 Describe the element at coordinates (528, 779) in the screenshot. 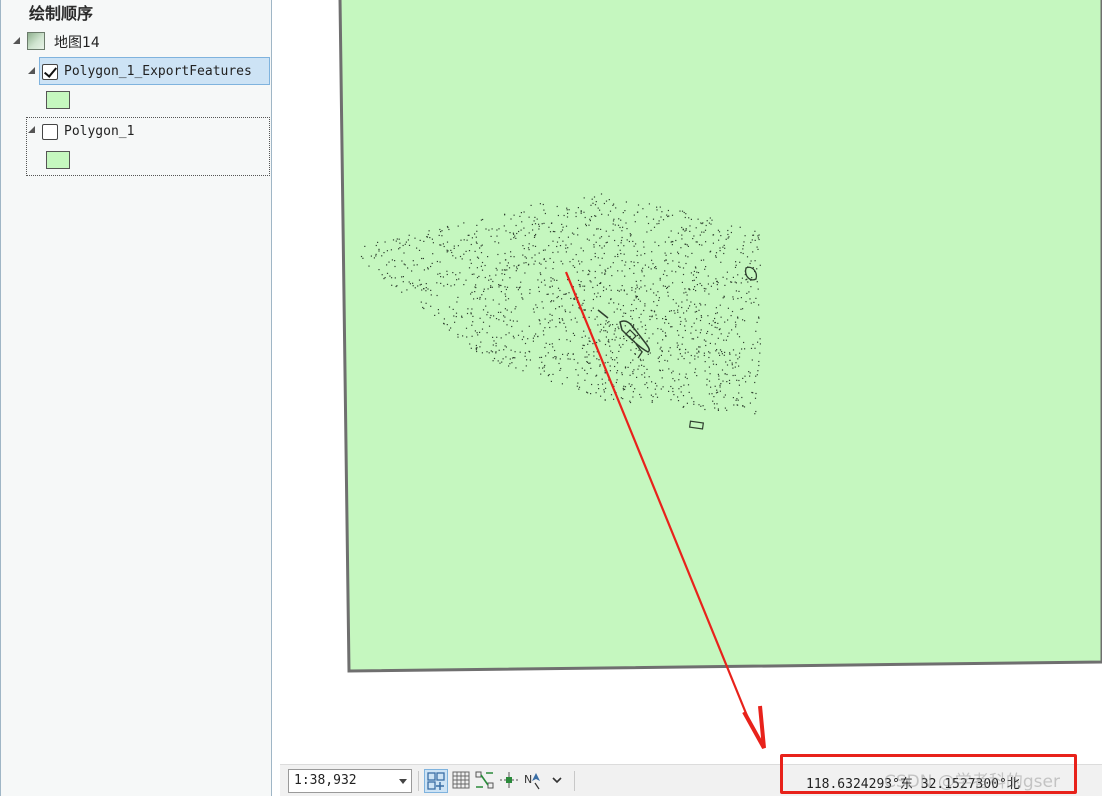

I see `svg-text: N` at that location.